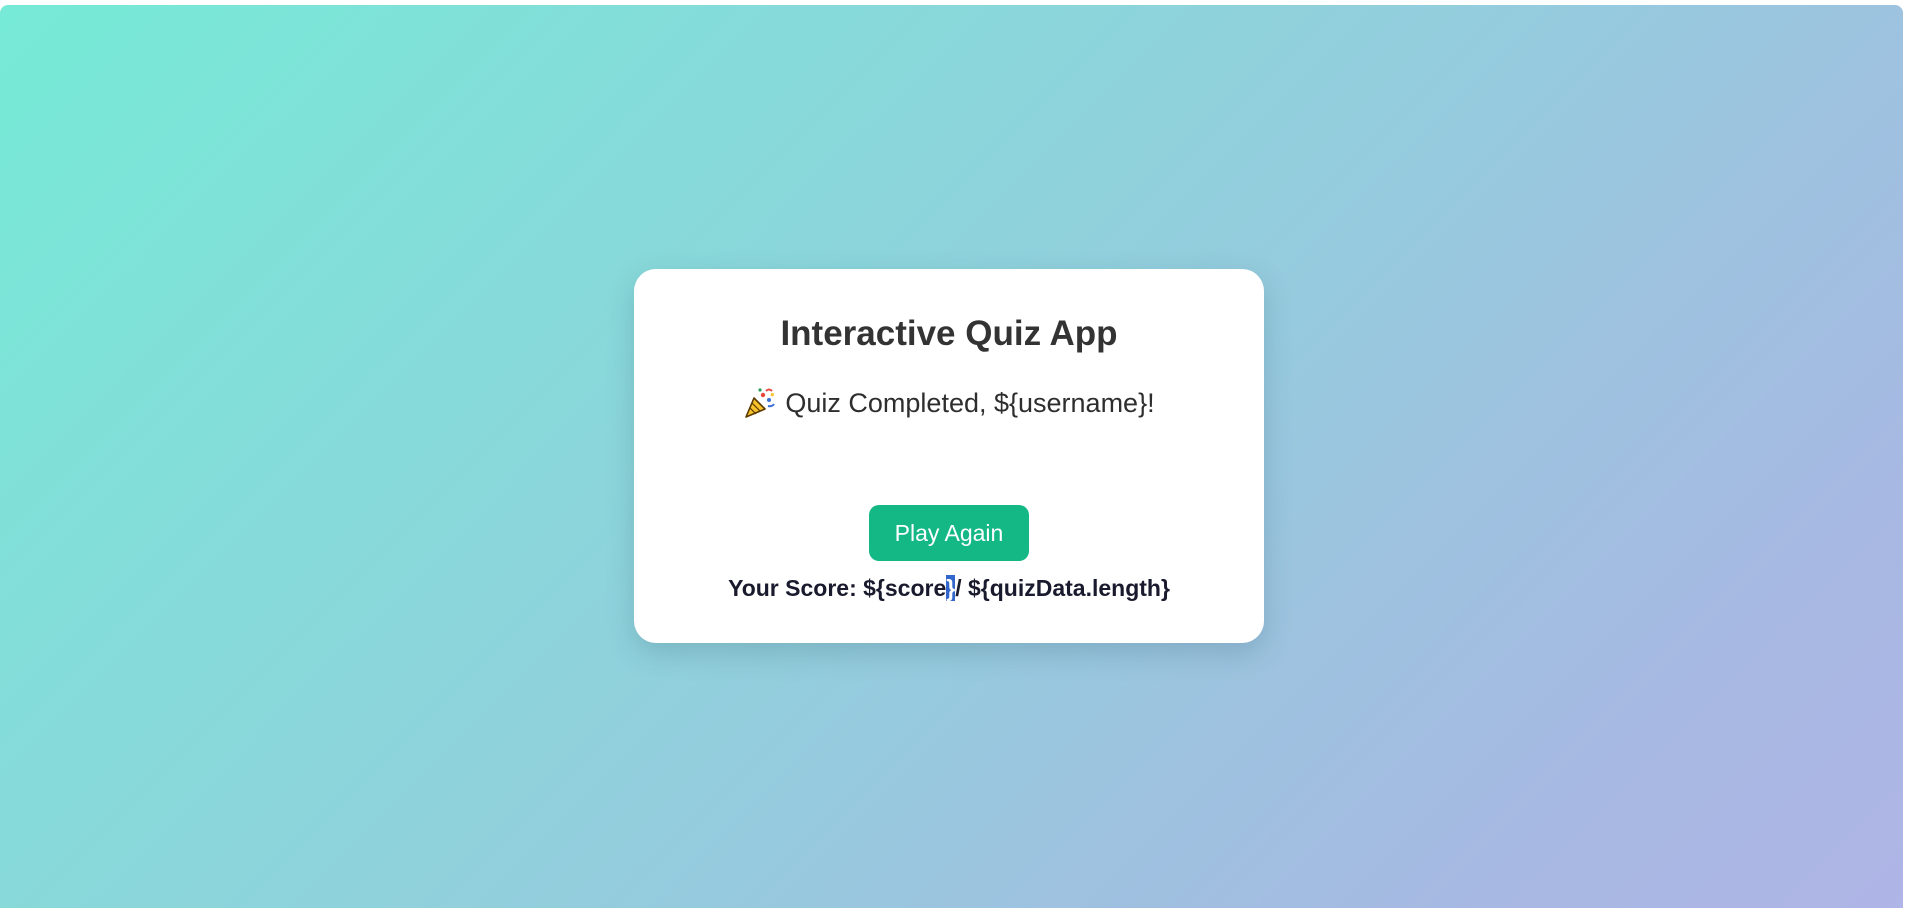  What do you see at coordinates (949, 333) in the screenshot?
I see `page-title: Interactive Quiz App` at bounding box center [949, 333].